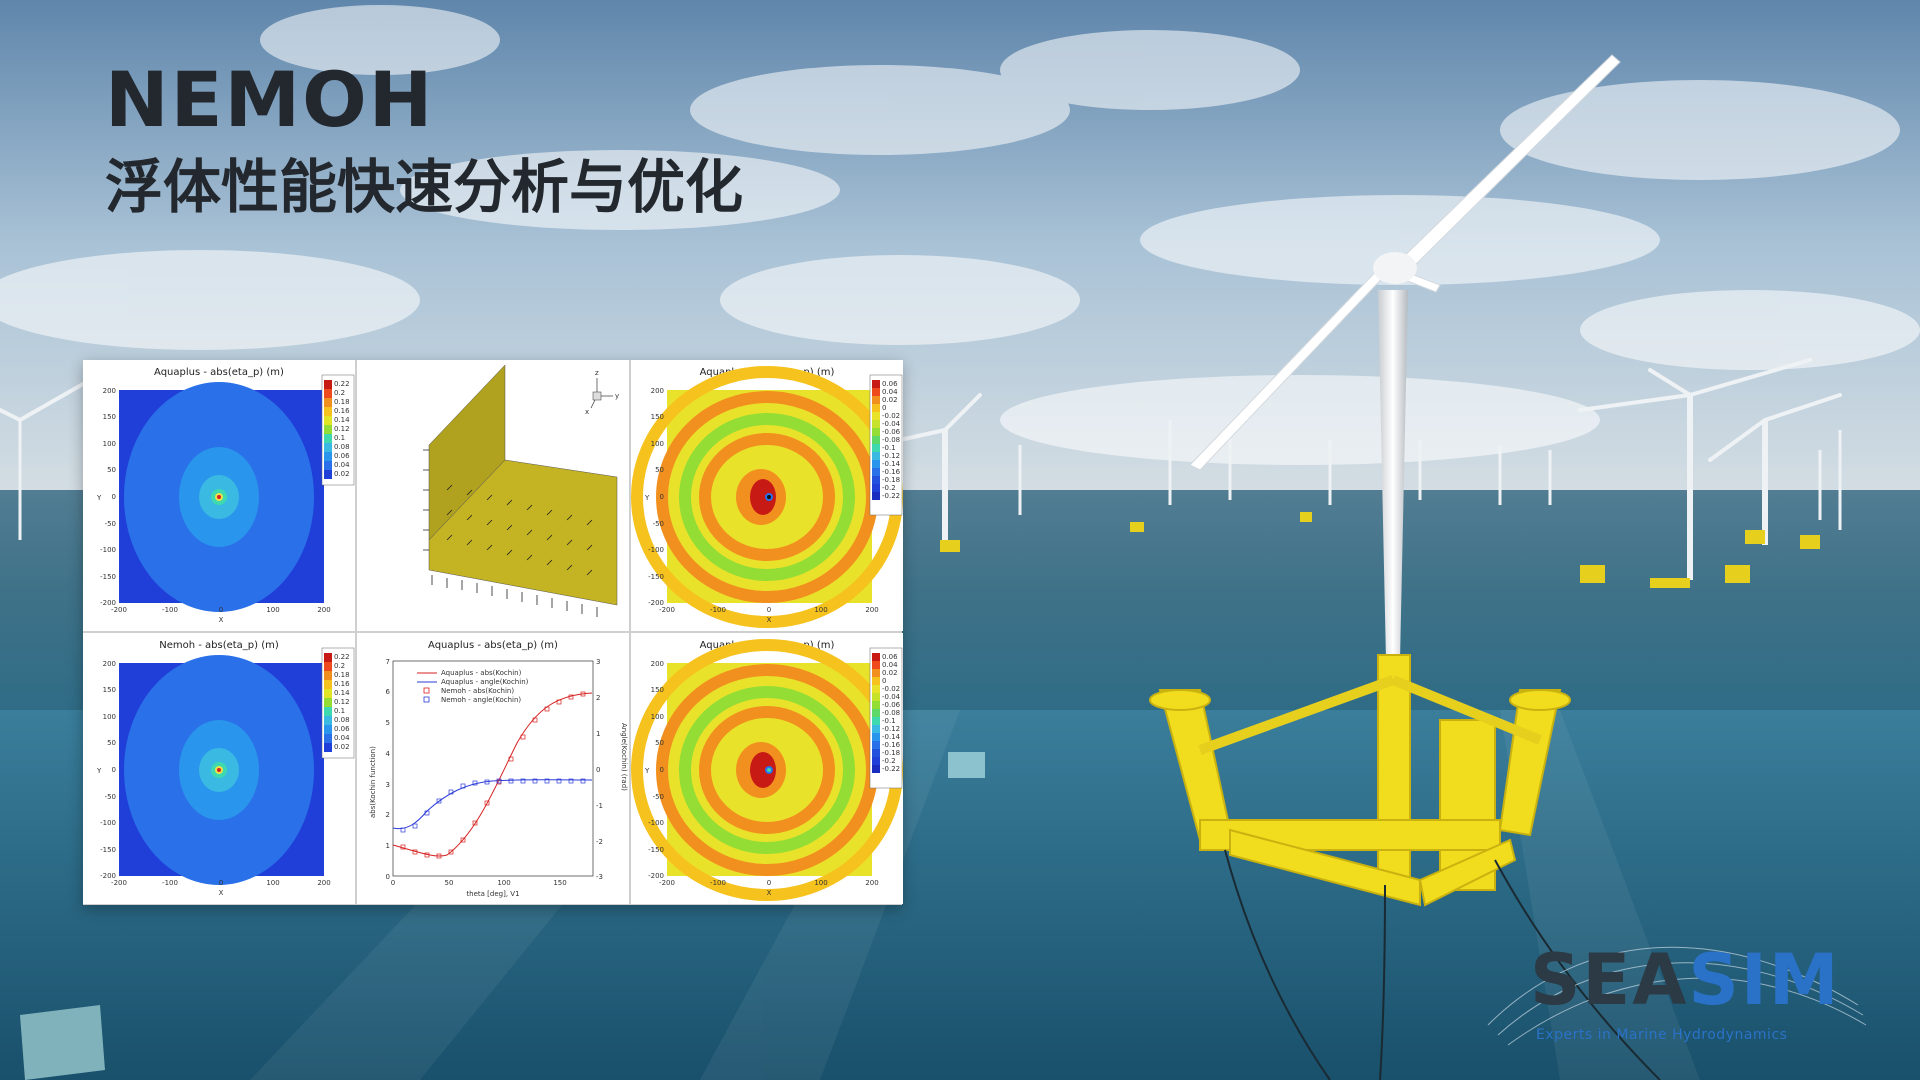 Image resolution: width=1920 pixels, height=1080 pixels. What do you see at coordinates (889, 488) in the screenshot?
I see `colorbar-label: -0.2` at bounding box center [889, 488].